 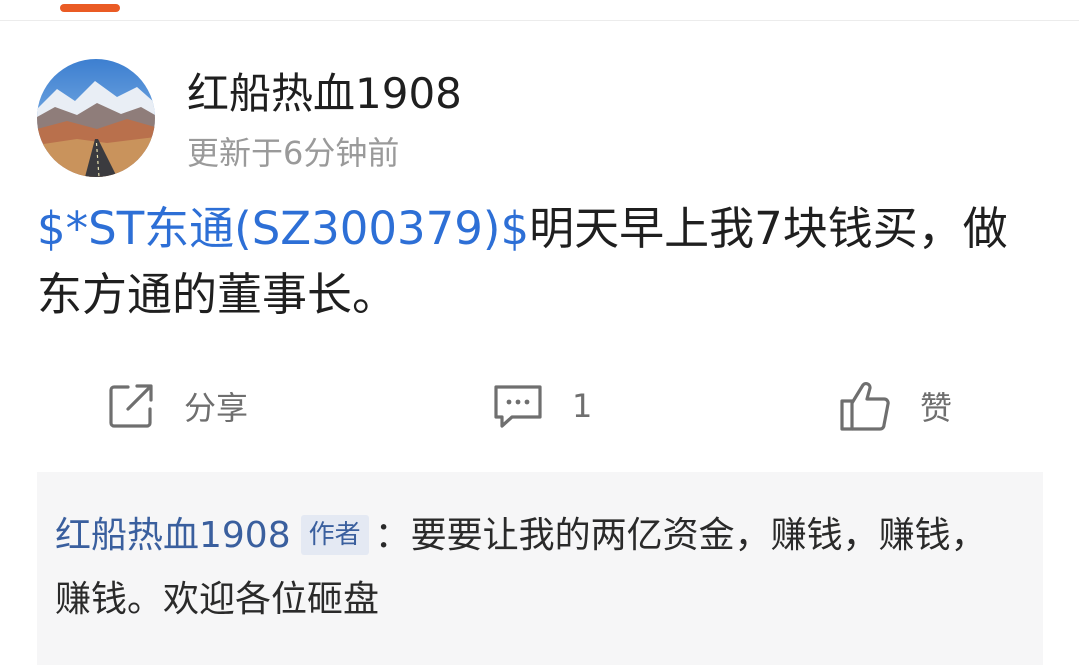 I want to click on share-label: 分享, so click(x=216, y=408).